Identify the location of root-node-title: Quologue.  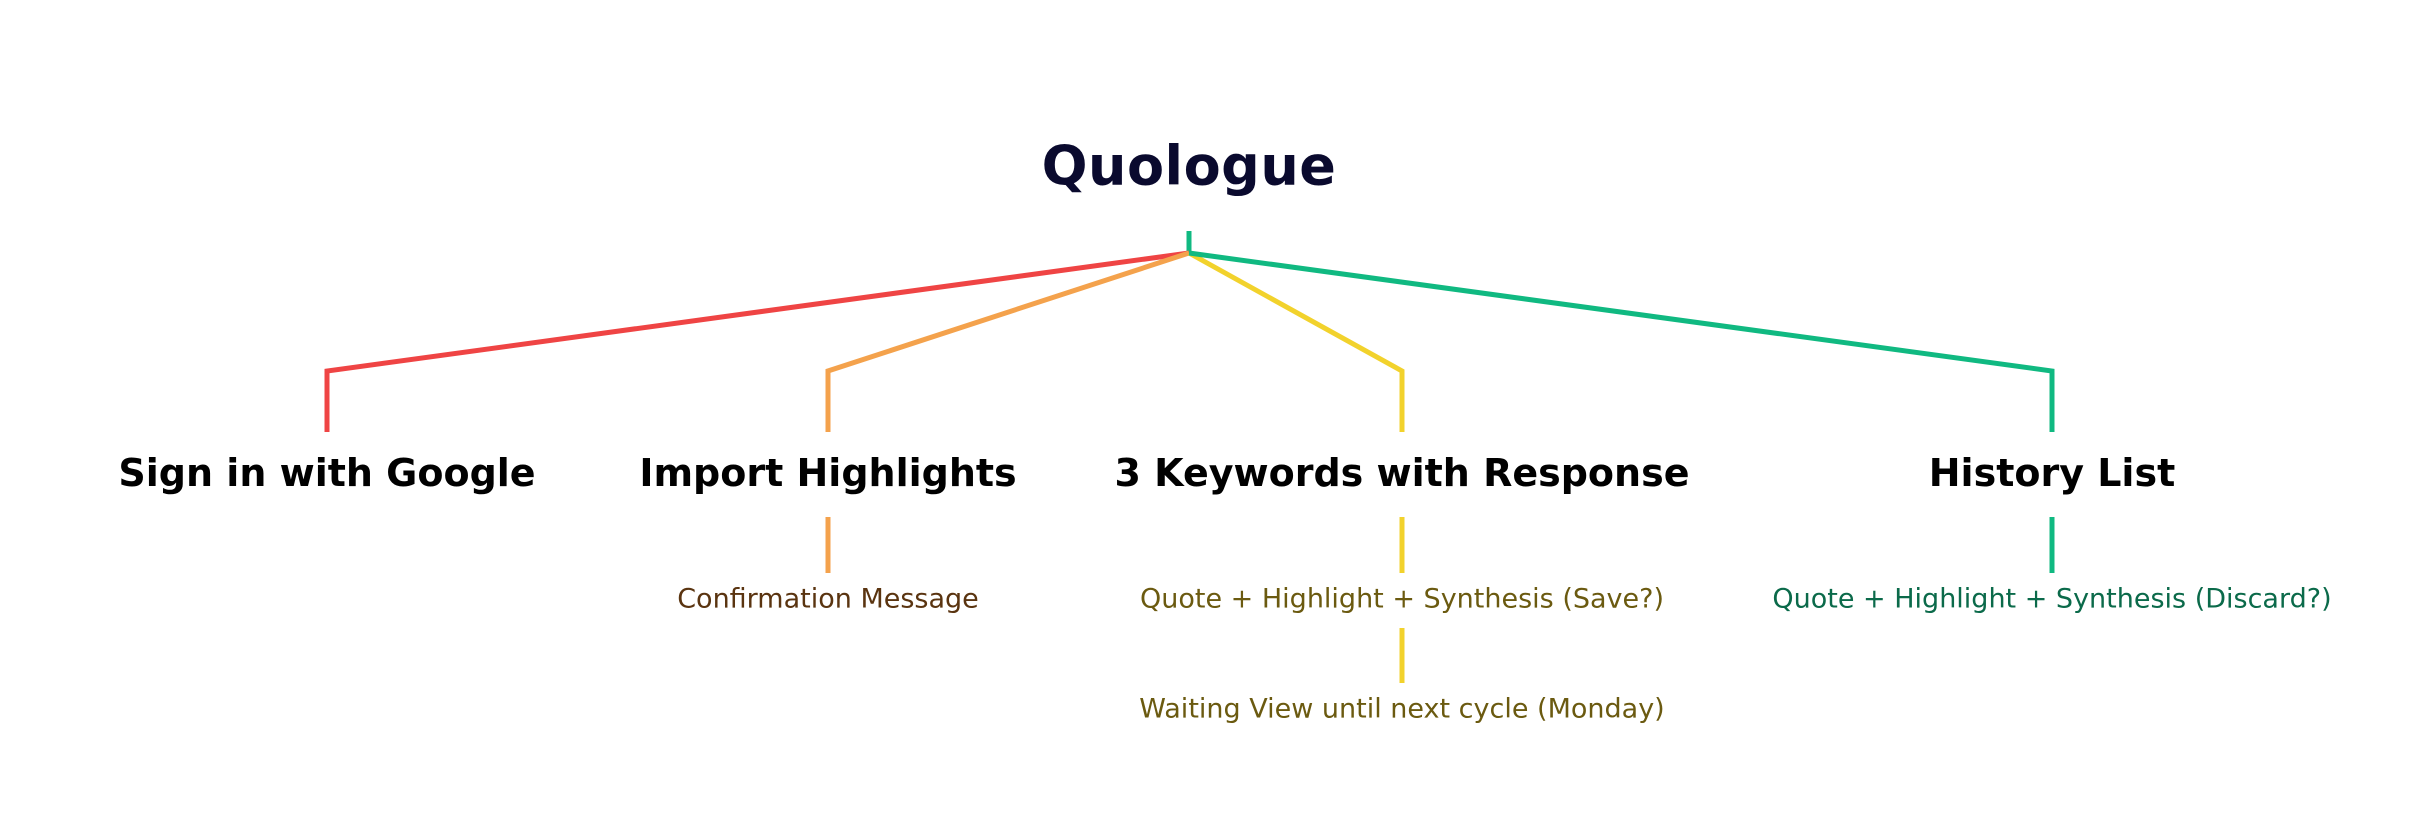
(1189, 166).